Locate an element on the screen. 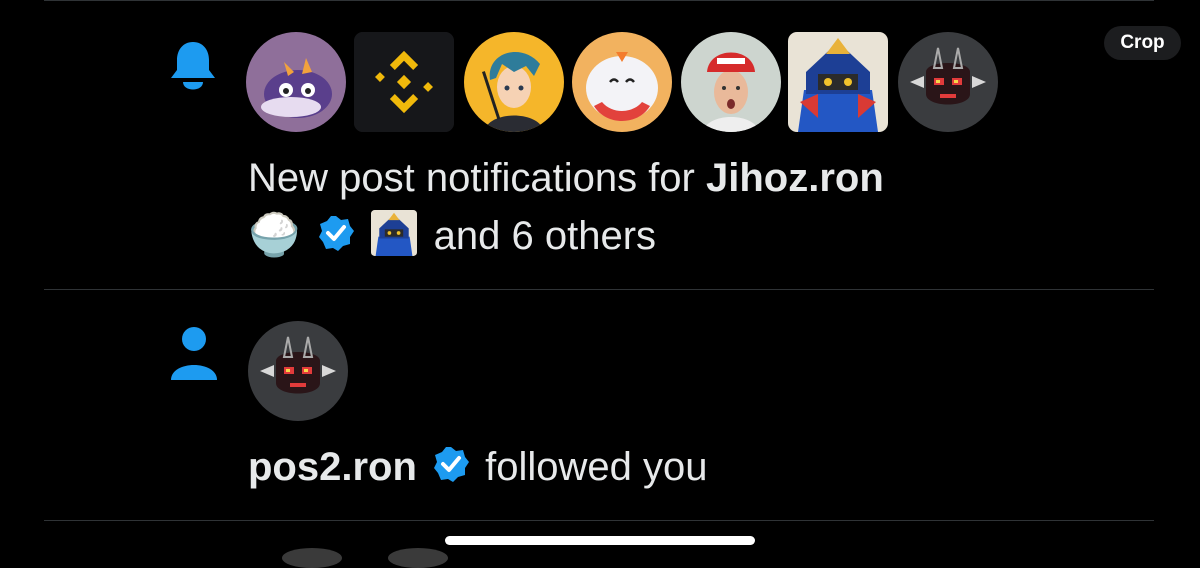 The image size is (1200, 568). person-icon is located at coordinates (194, 355).